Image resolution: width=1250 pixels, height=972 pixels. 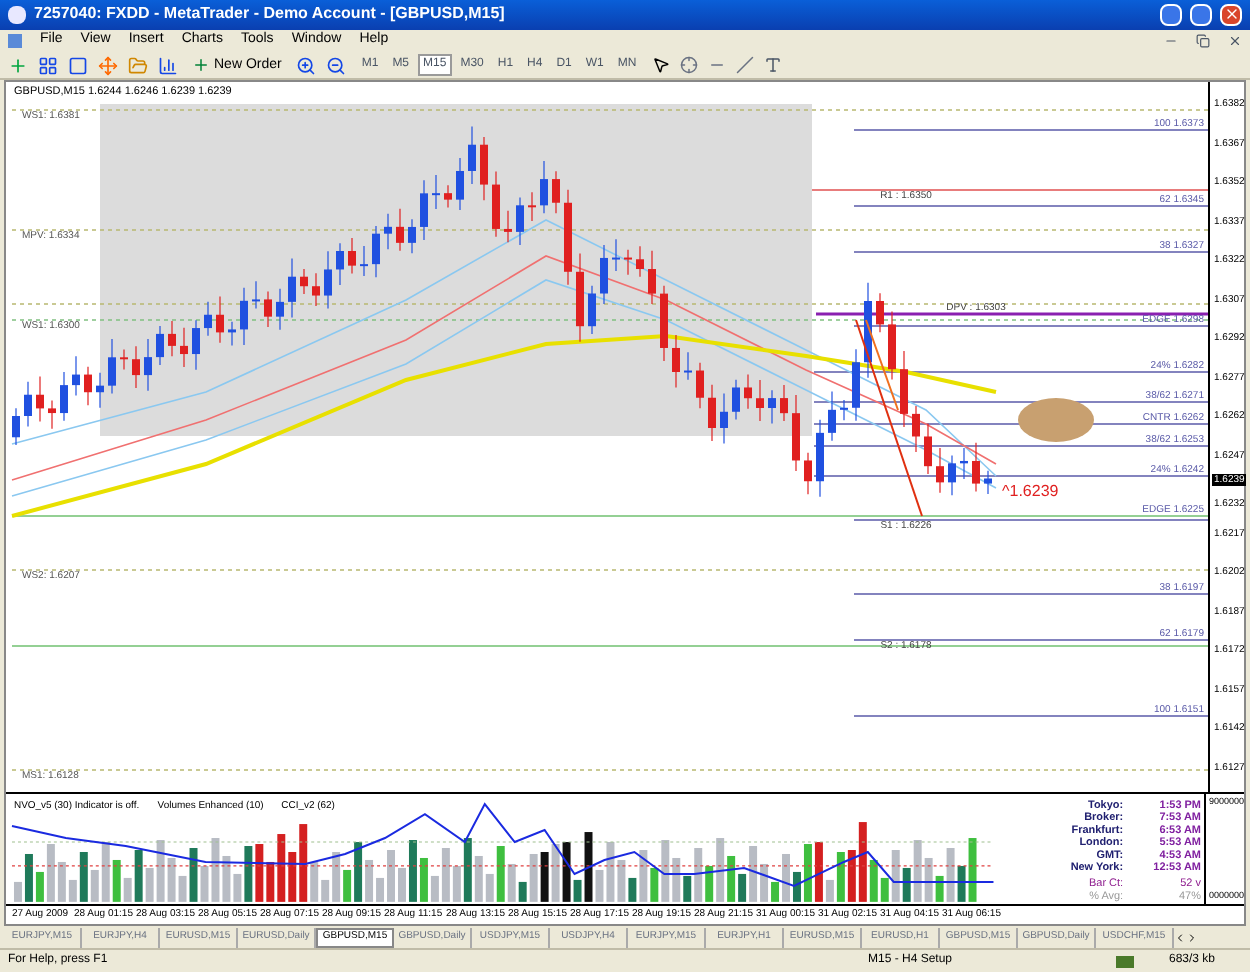 What do you see at coordinates (1030, 491) in the screenshot?
I see `price-marker: ^1.6239` at bounding box center [1030, 491].